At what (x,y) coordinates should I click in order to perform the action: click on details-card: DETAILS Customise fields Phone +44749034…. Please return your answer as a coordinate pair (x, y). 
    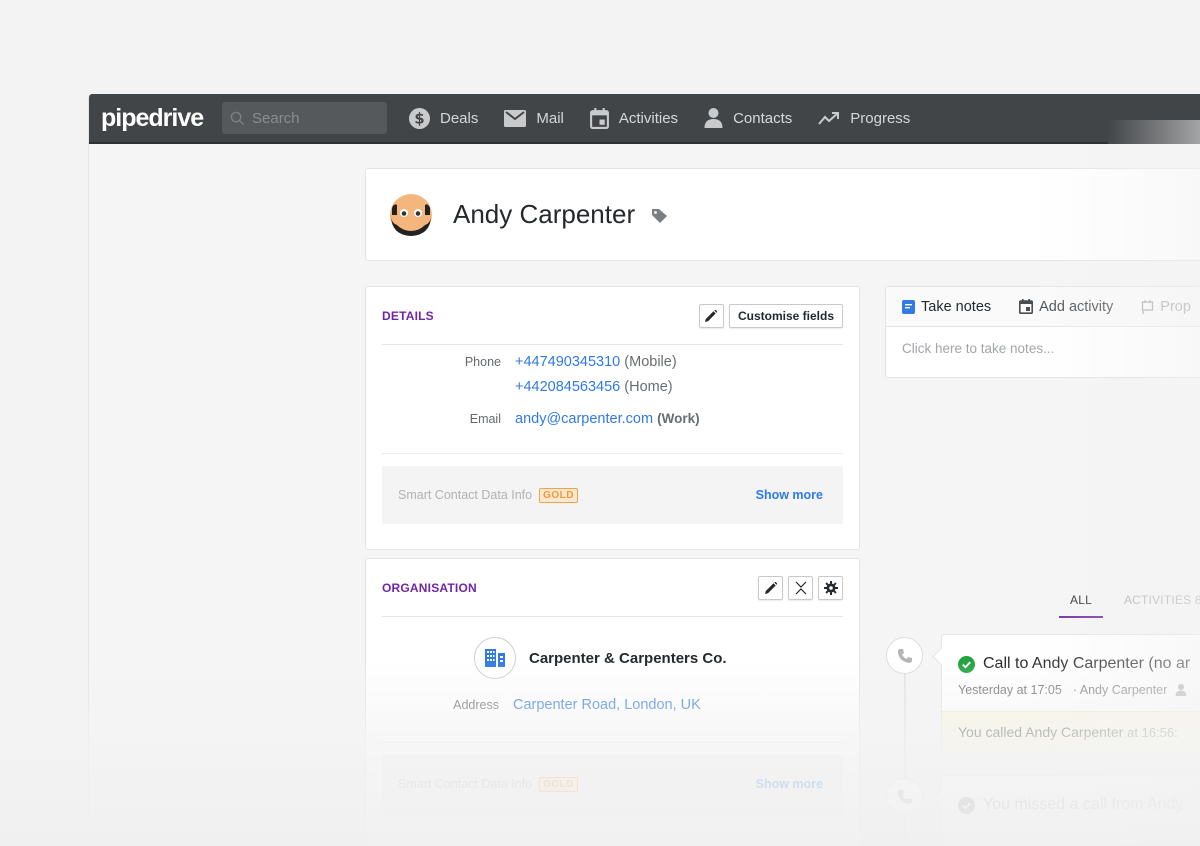
    Looking at the image, I should click on (612, 418).